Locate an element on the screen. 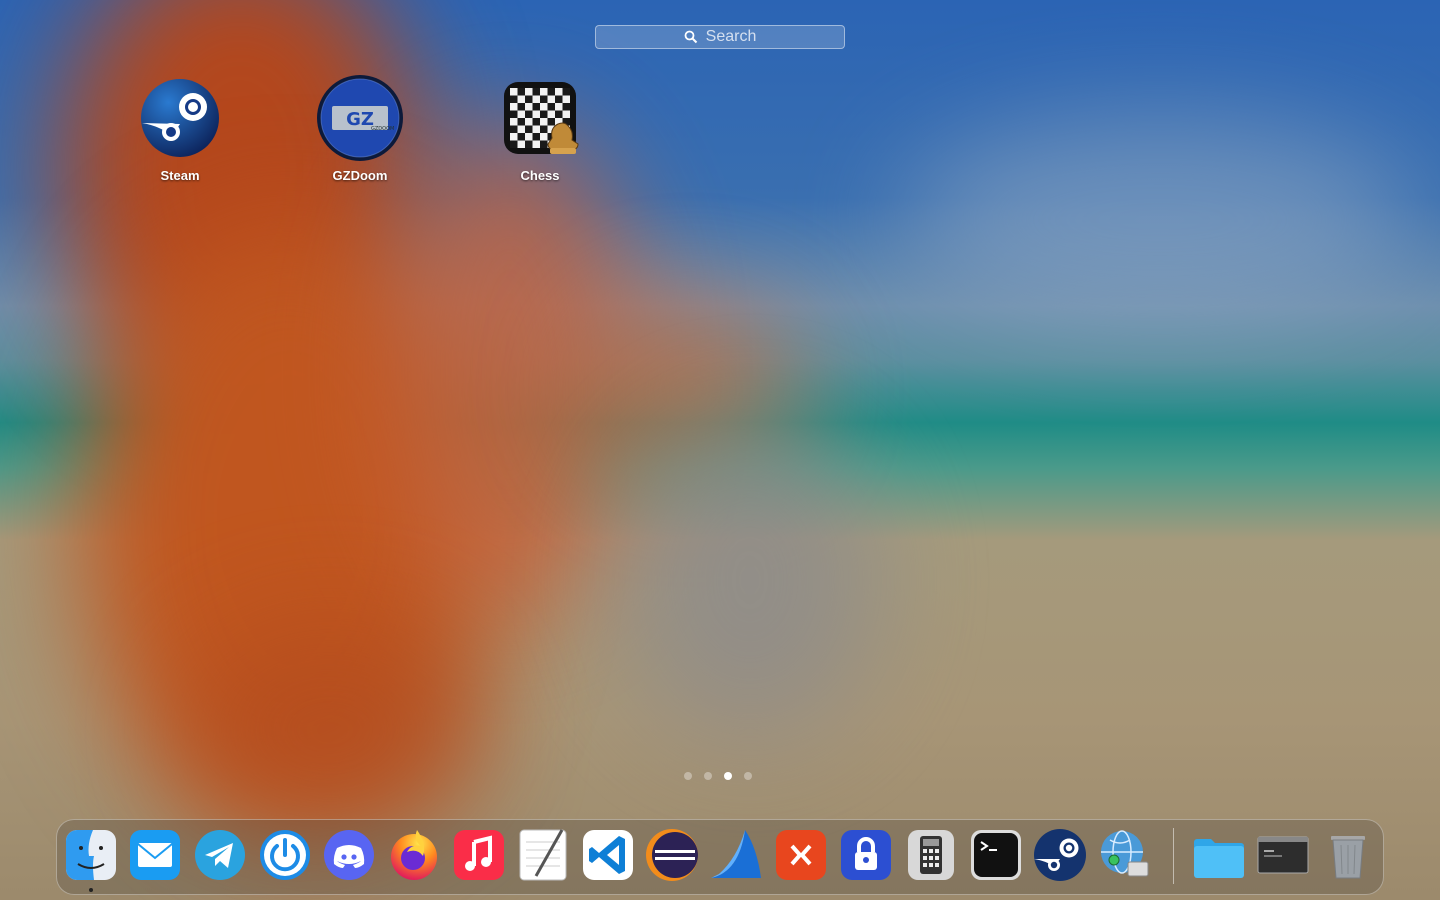 The height and width of the screenshot is (900, 1440). dock-telegram is located at coordinates (220, 855).